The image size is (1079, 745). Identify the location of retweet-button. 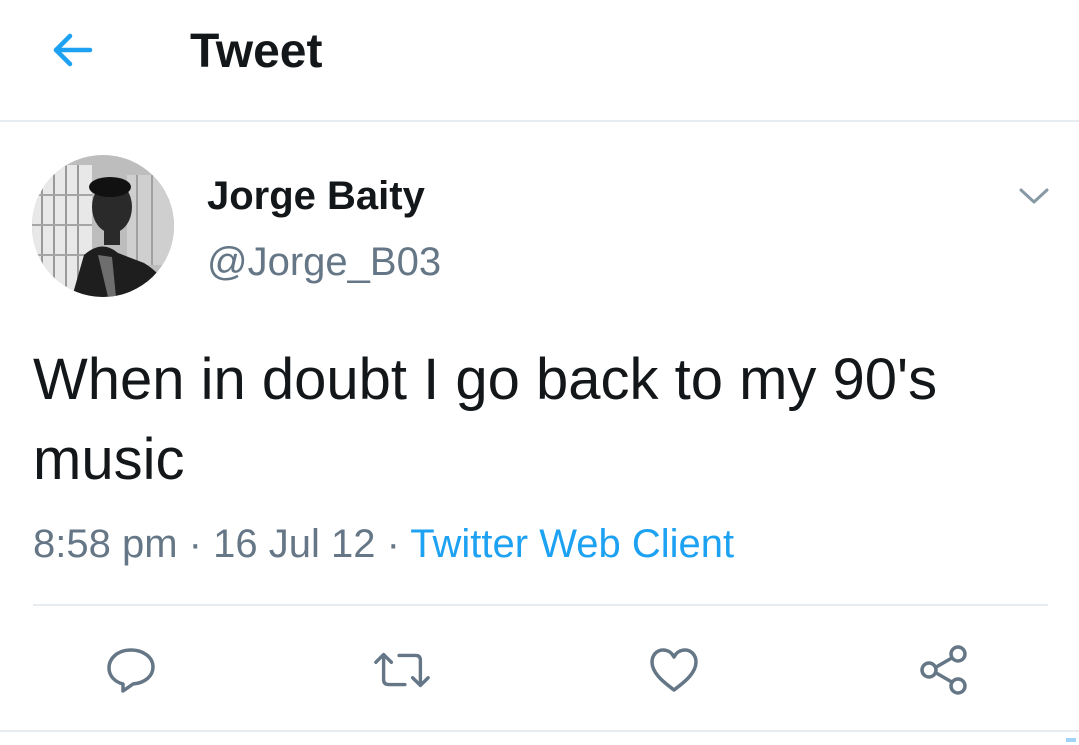
(402, 670).